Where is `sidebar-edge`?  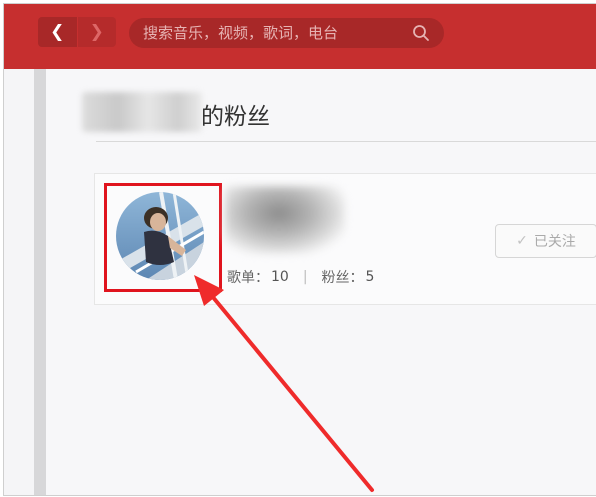 sidebar-edge is located at coordinates (40, 282).